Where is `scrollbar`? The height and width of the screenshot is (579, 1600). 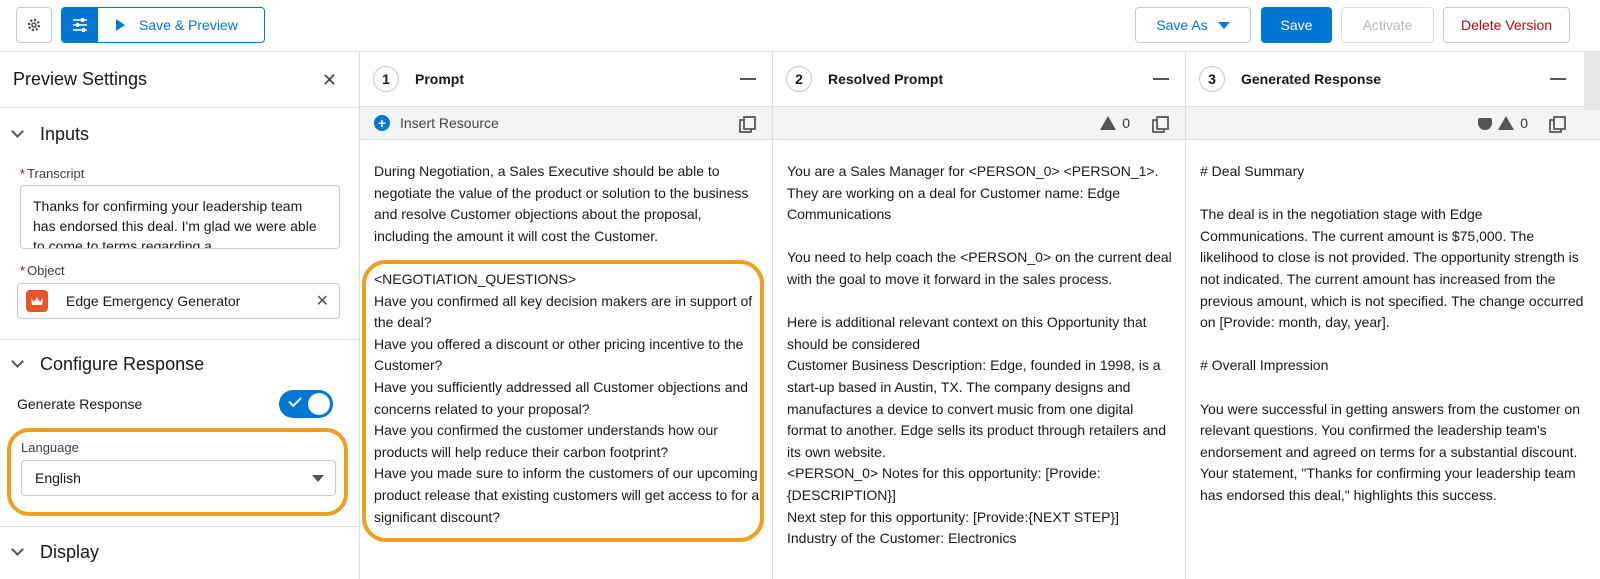 scrollbar is located at coordinates (1592, 81).